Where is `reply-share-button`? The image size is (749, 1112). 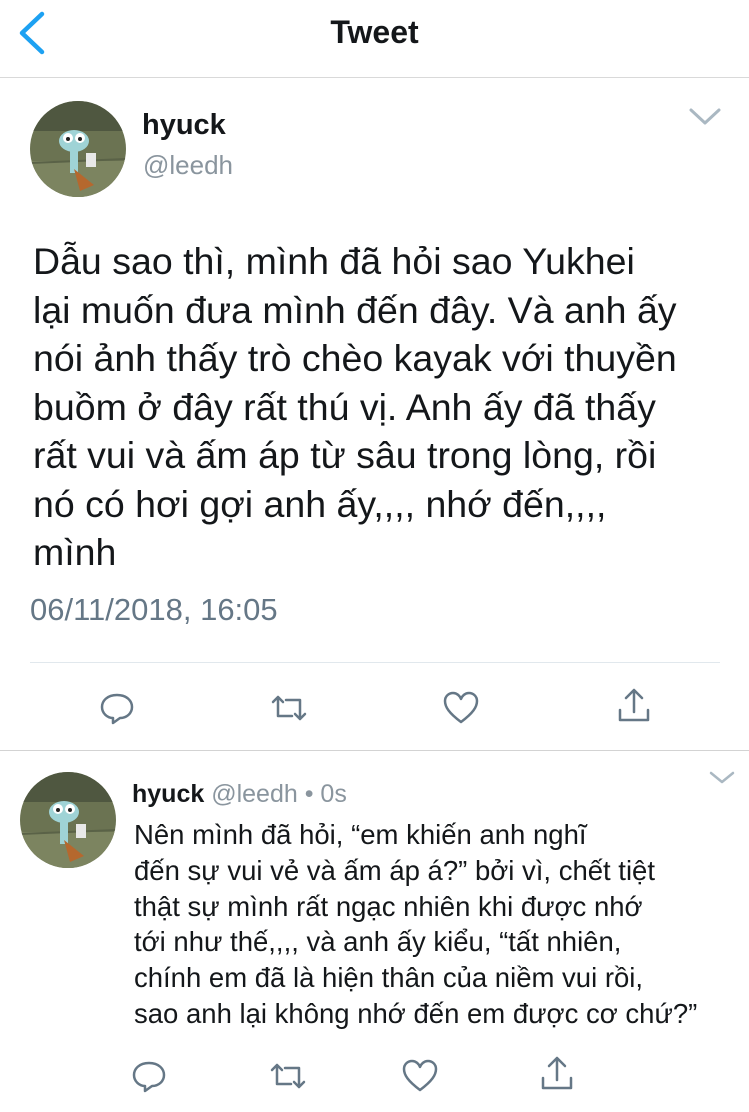
reply-share-button is located at coordinates (557, 1074).